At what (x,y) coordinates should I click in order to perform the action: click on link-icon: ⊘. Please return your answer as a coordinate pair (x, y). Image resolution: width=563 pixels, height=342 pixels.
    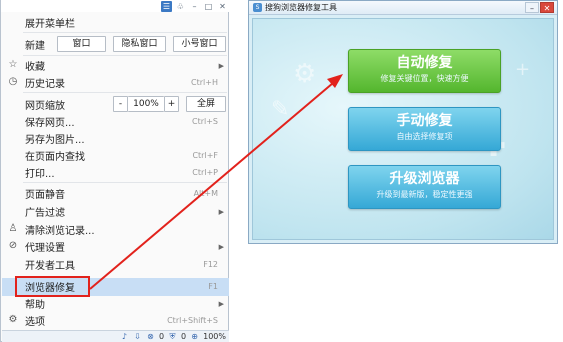
    Looking at the image, I should click on (13, 245).